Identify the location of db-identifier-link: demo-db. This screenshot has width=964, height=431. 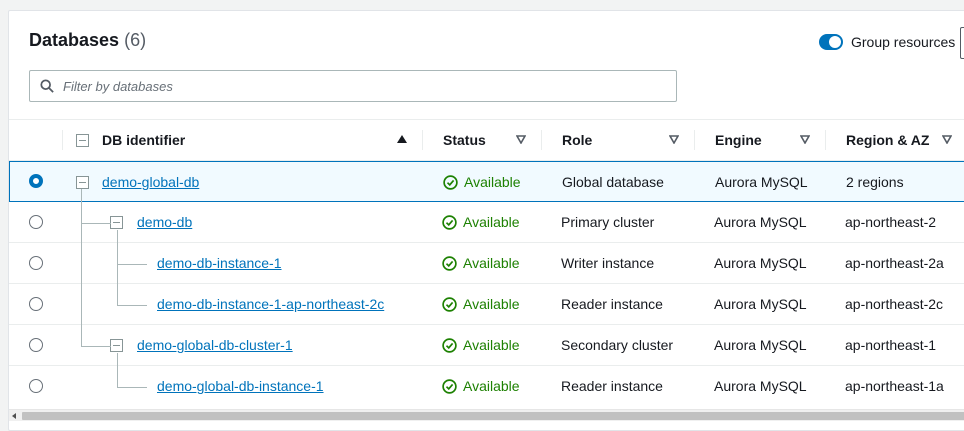
(164, 222).